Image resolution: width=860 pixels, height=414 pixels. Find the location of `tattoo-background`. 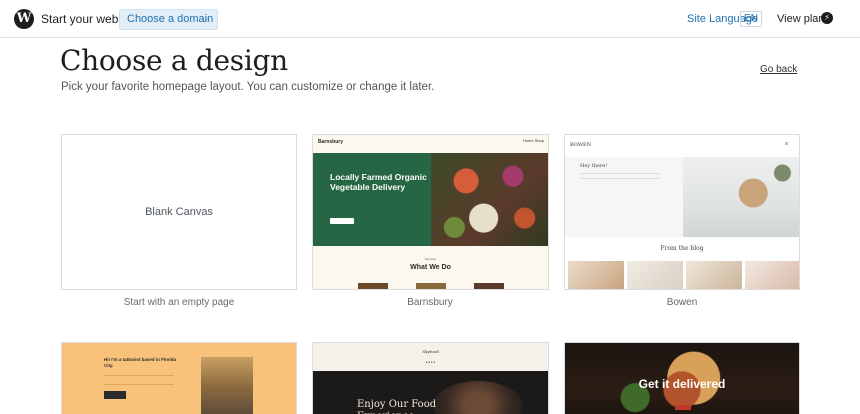

tattoo-background is located at coordinates (179, 378).